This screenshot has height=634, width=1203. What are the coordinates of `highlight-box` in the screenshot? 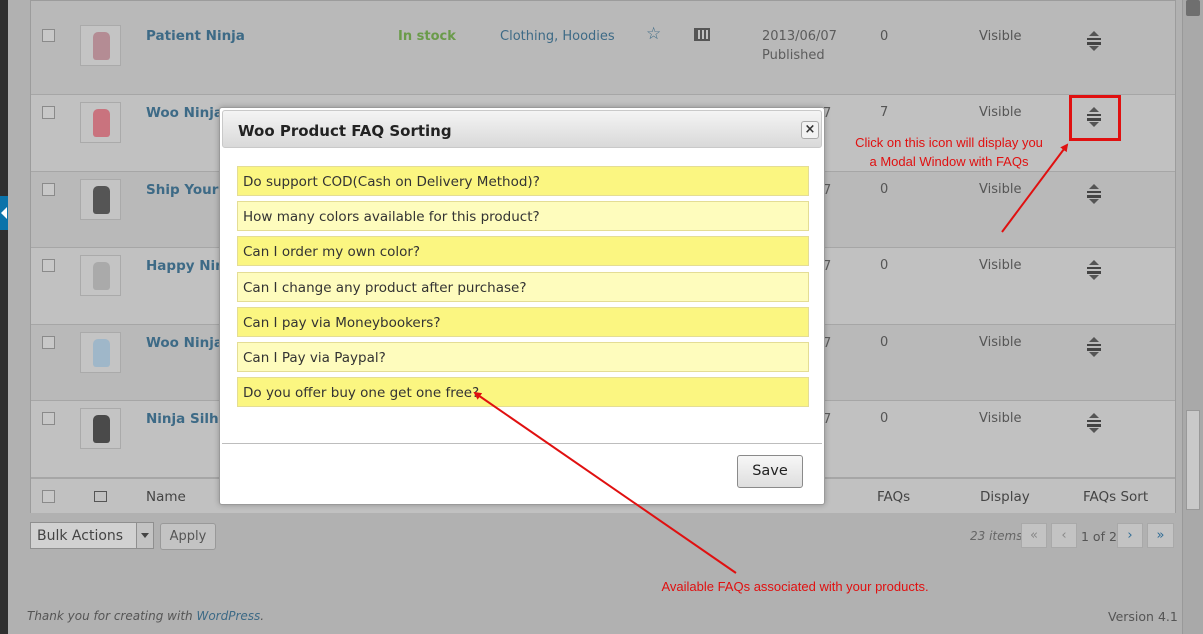 It's located at (1095, 118).